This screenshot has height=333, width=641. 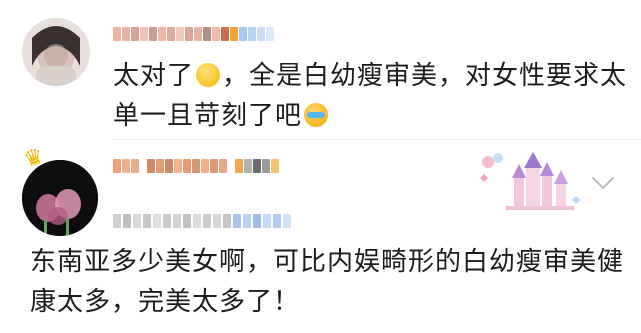 What do you see at coordinates (165, 302) in the screenshot?
I see `comment-text-line: 康太多，完美太多了！` at bounding box center [165, 302].